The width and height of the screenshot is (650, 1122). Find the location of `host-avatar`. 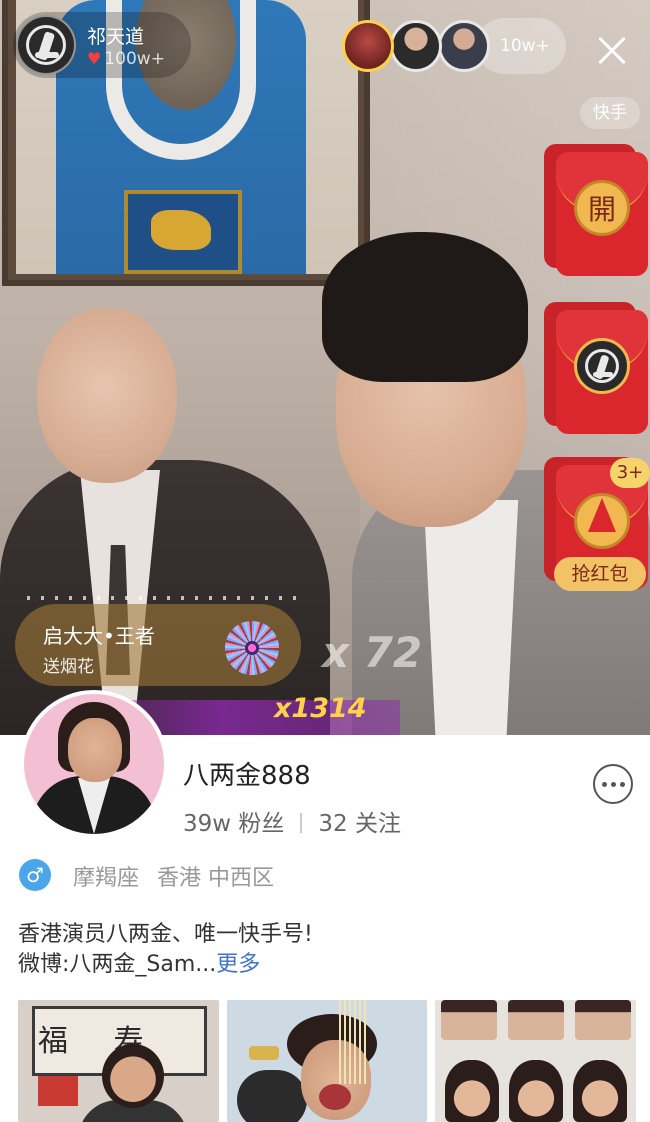

host-avatar is located at coordinates (46, 45).